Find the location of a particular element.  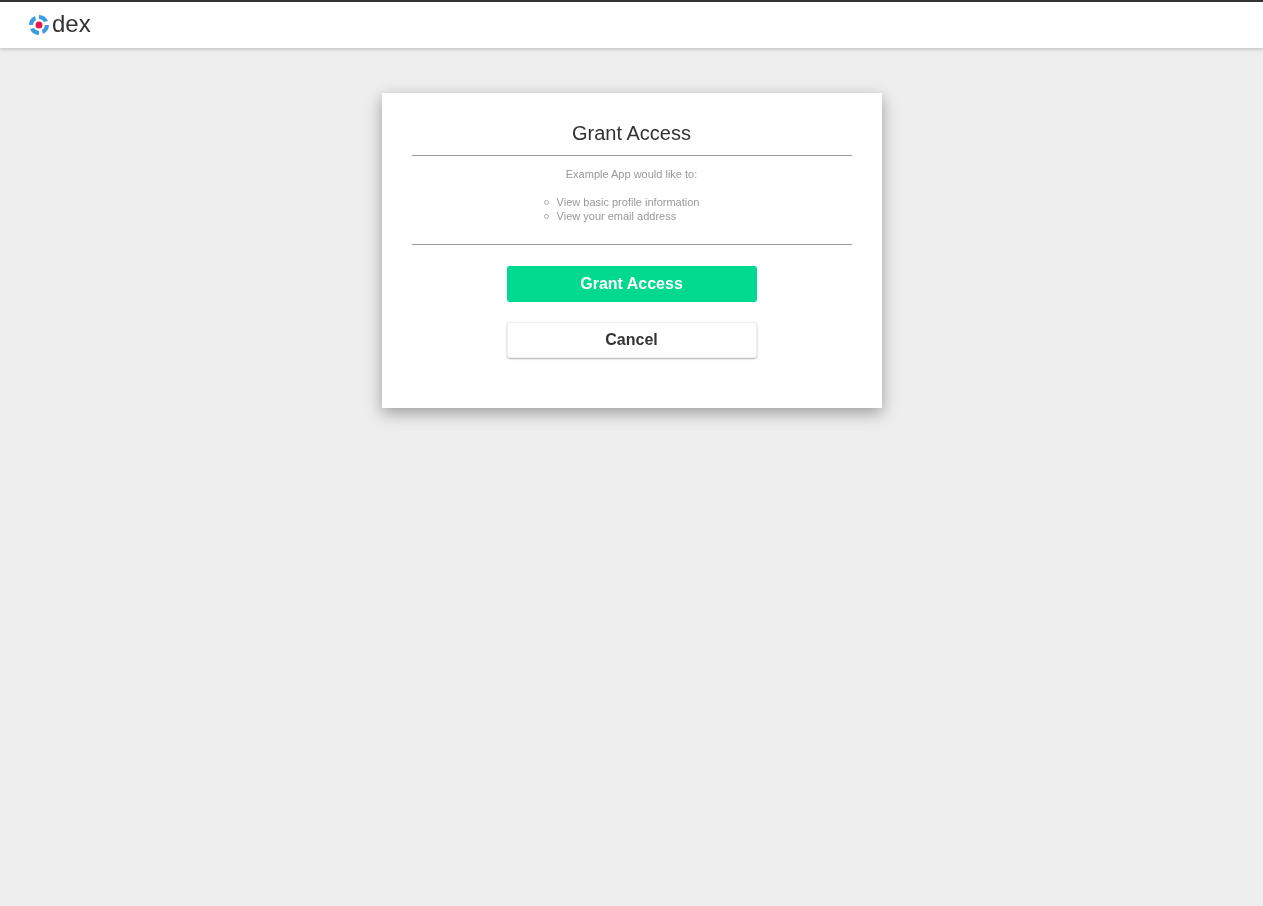

dialog-title: Grant Access is located at coordinates (631, 133).